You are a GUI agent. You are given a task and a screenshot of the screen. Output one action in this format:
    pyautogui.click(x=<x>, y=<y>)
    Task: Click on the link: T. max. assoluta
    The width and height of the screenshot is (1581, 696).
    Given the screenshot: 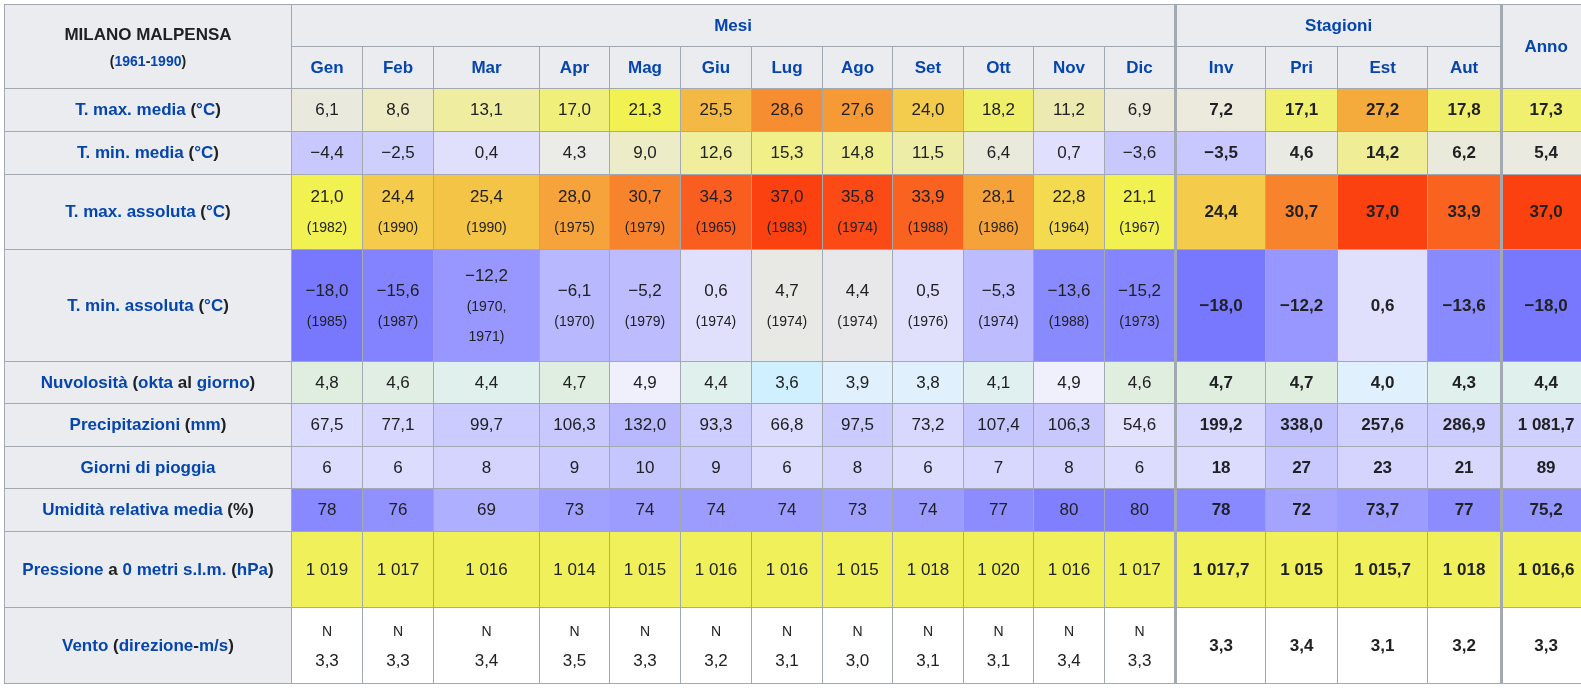 What is the action you would take?
    pyautogui.click(x=130, y=211)
    